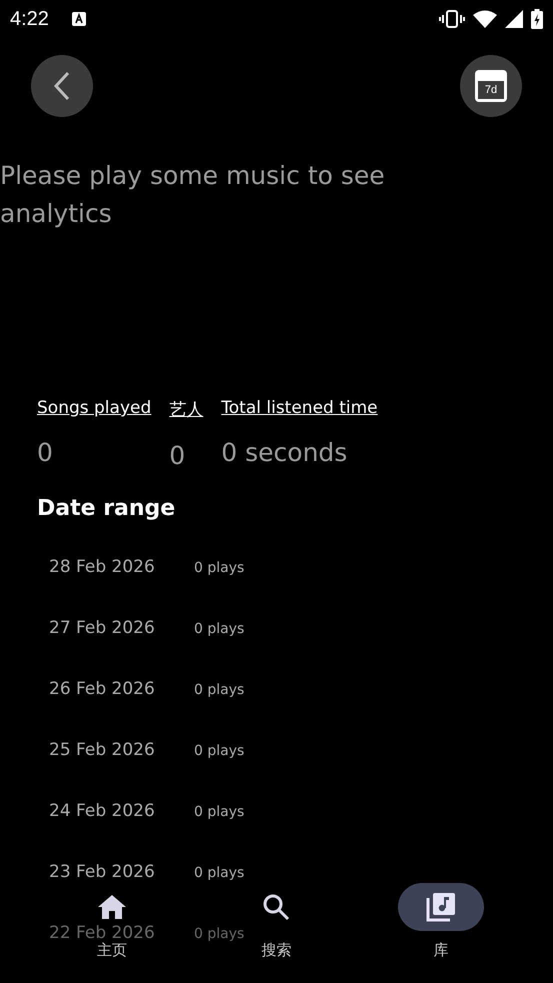  What do you see at coordinates (112, 950) in the screenshot?
I see `nav-label: 主页` at bounding box center [112, 950].